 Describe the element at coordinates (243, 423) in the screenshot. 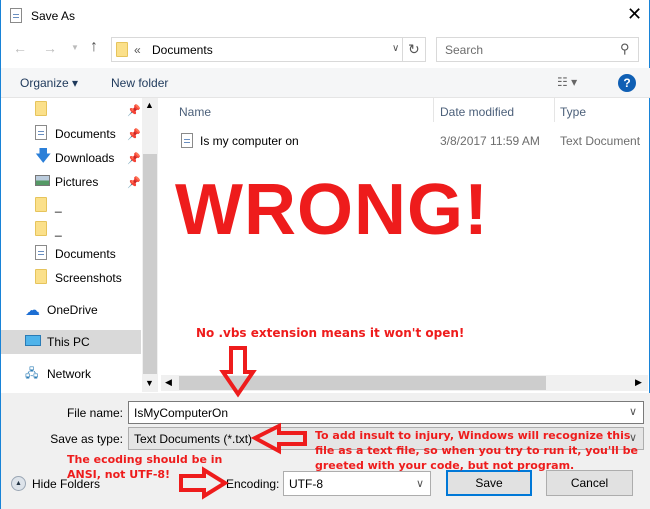

I see `annotation-arrows` at that location.